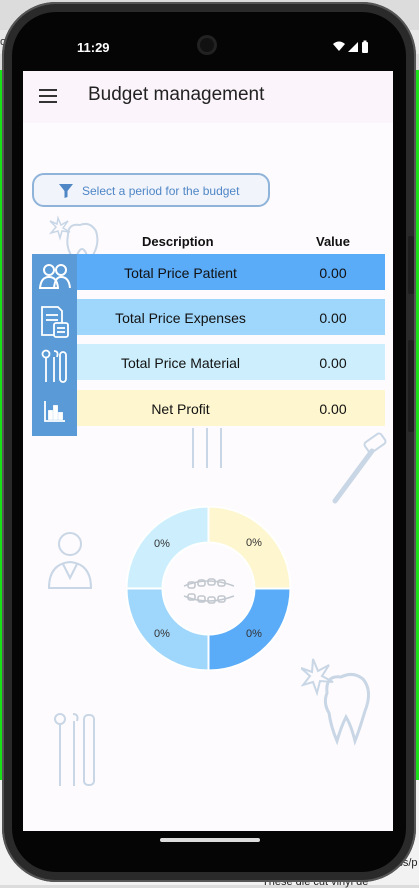  Describe the element at coordinates (180, 363) in the screenshot. I see `row-label: Total Price Material` at that location.